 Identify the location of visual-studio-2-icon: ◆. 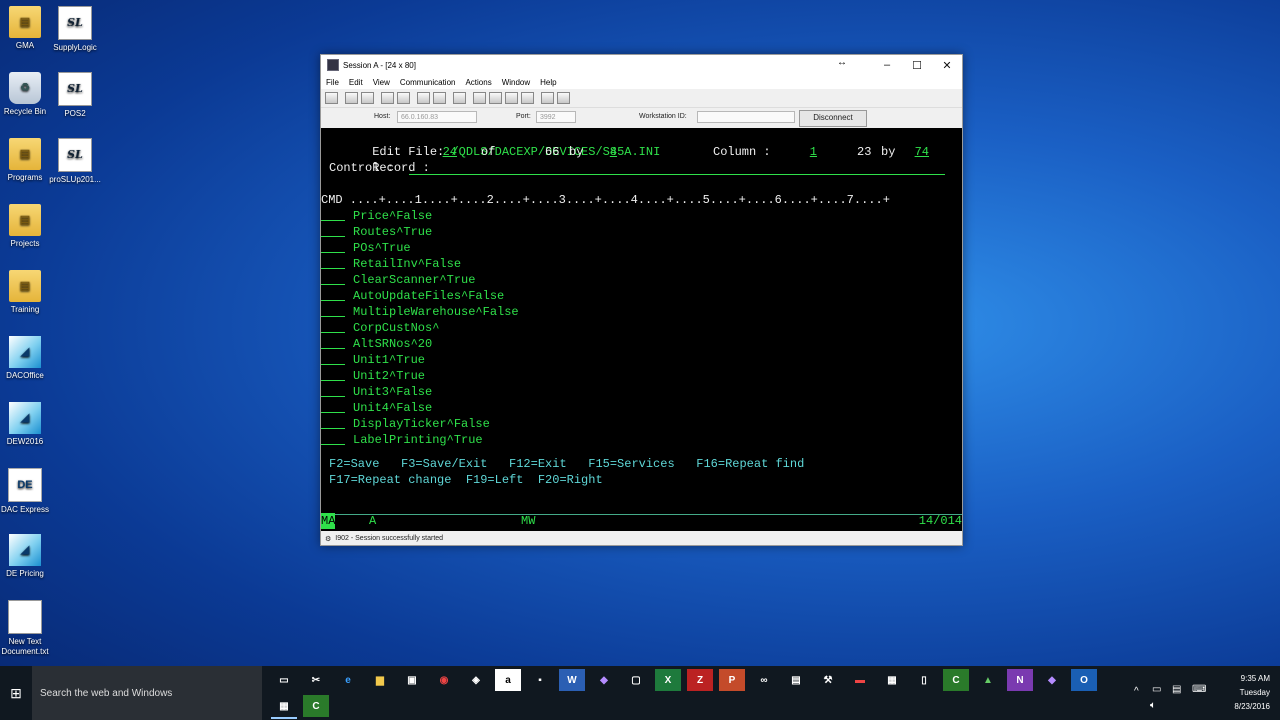
(1052, 680).